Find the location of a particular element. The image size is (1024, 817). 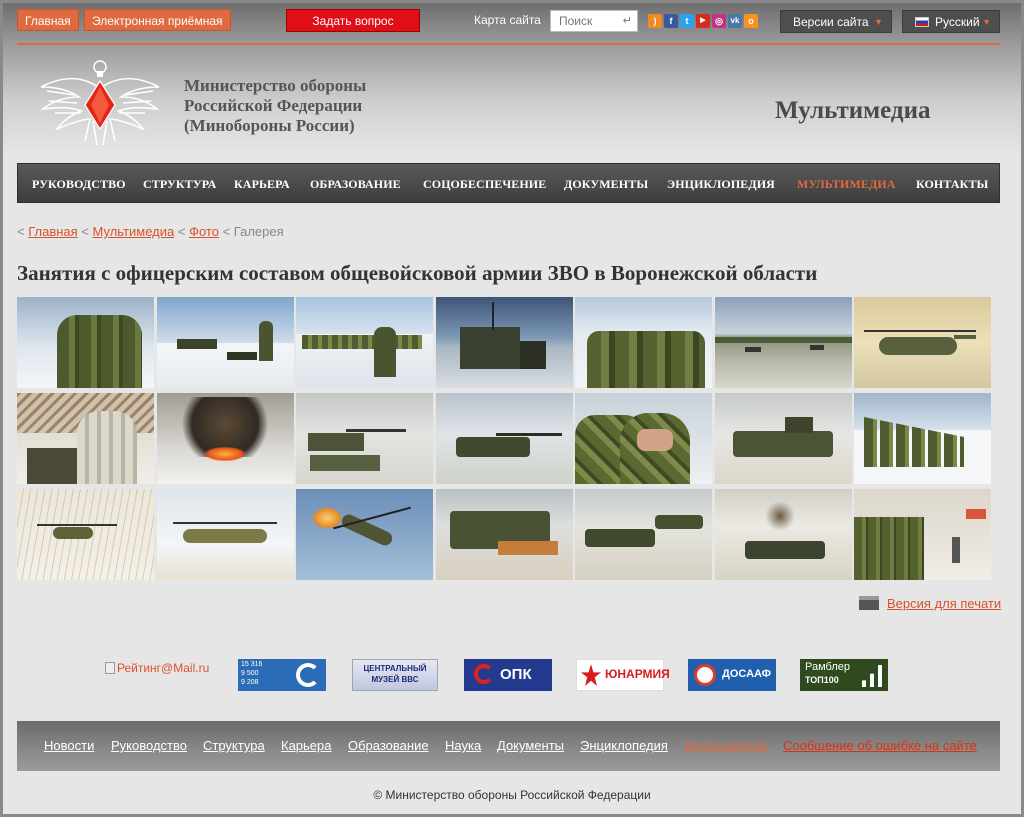

rambler-label: Рамблер is located at coordinates (827, 667).